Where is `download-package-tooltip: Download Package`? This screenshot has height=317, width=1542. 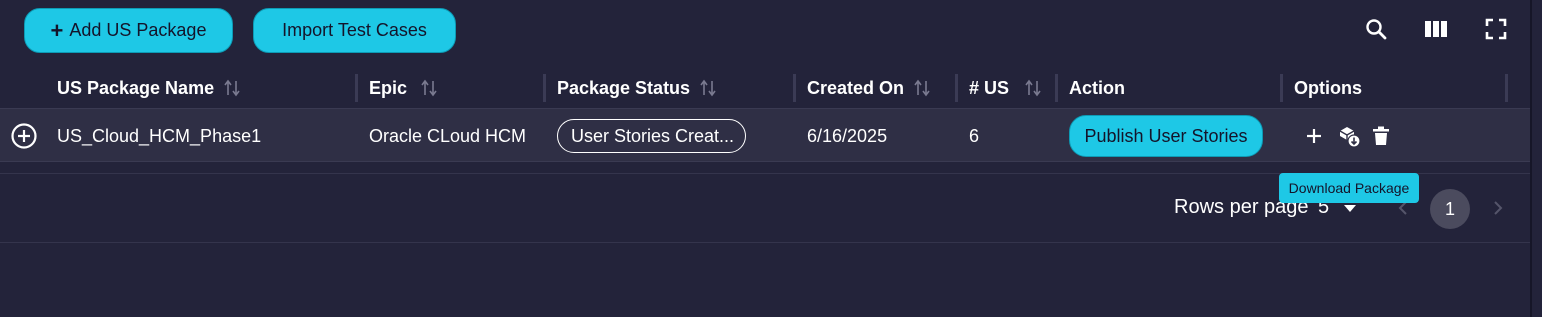
download-package-tooltip: Download Package is located at coordinates (1349, 188).